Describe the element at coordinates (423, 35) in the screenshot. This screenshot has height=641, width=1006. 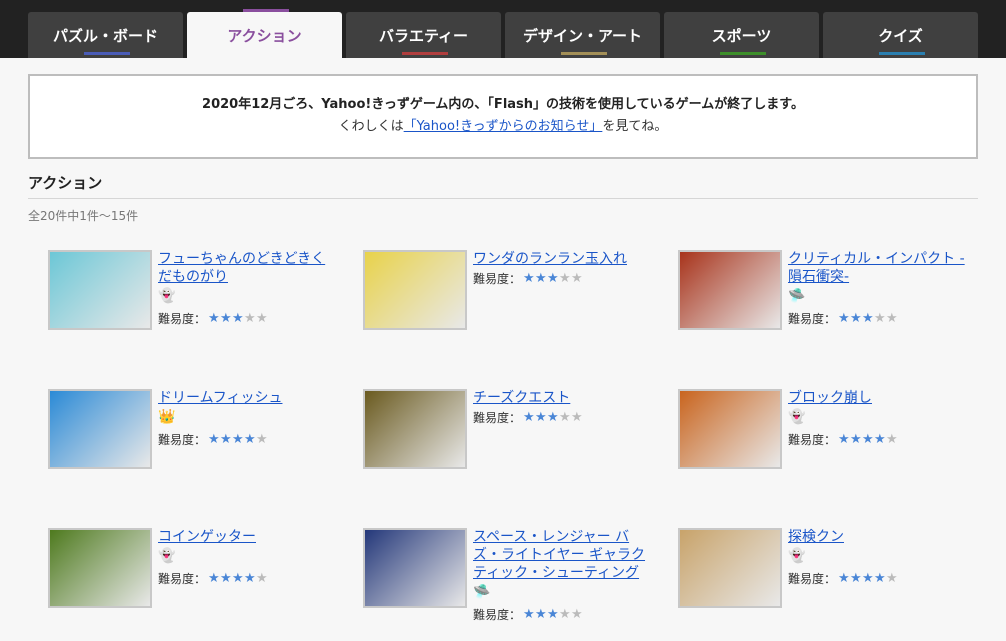
I see `tab-variety: バラエティー` at that location.